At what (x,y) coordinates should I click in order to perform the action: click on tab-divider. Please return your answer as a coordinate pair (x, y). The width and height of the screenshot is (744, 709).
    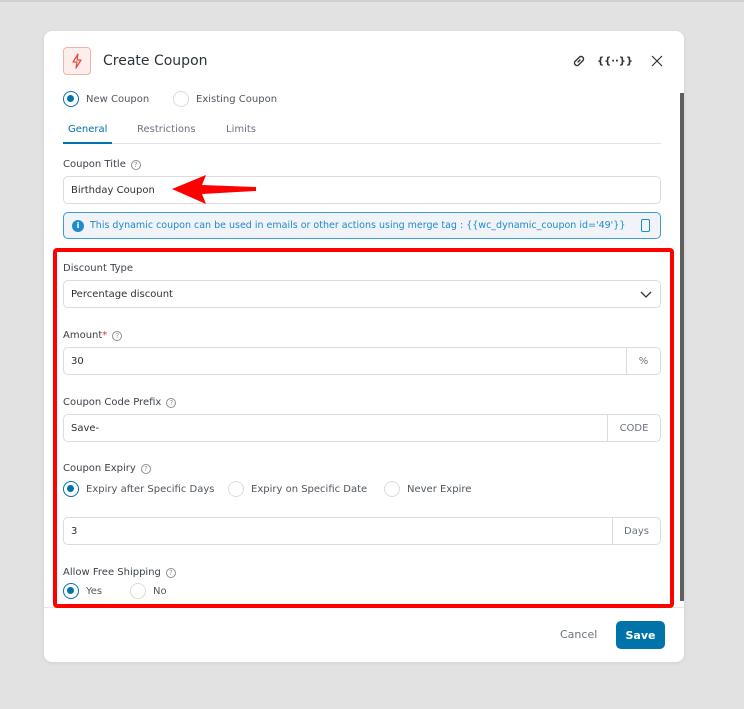
    Looking at the image, I should click on (362, 143).